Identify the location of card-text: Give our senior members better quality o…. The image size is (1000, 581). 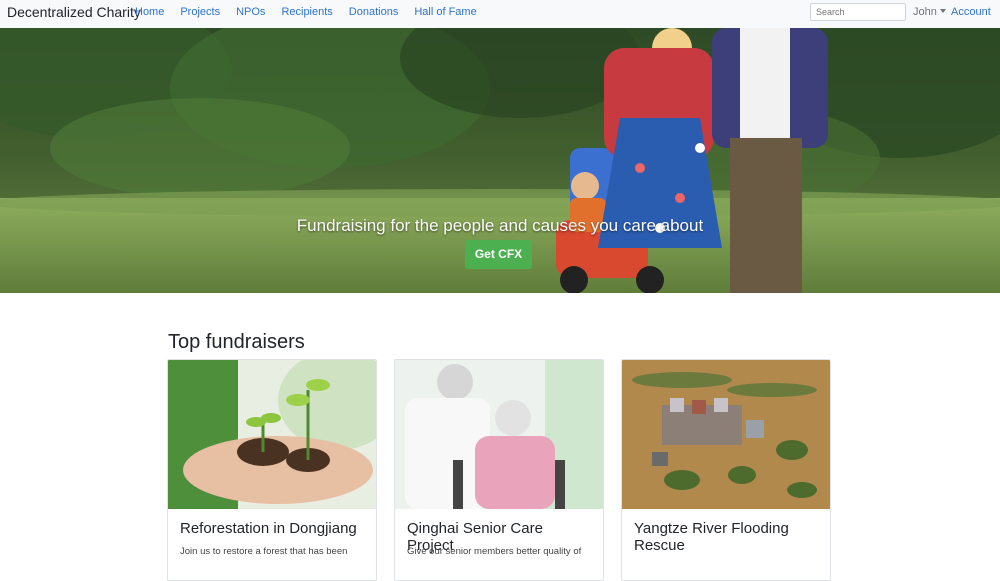
(494, 551).